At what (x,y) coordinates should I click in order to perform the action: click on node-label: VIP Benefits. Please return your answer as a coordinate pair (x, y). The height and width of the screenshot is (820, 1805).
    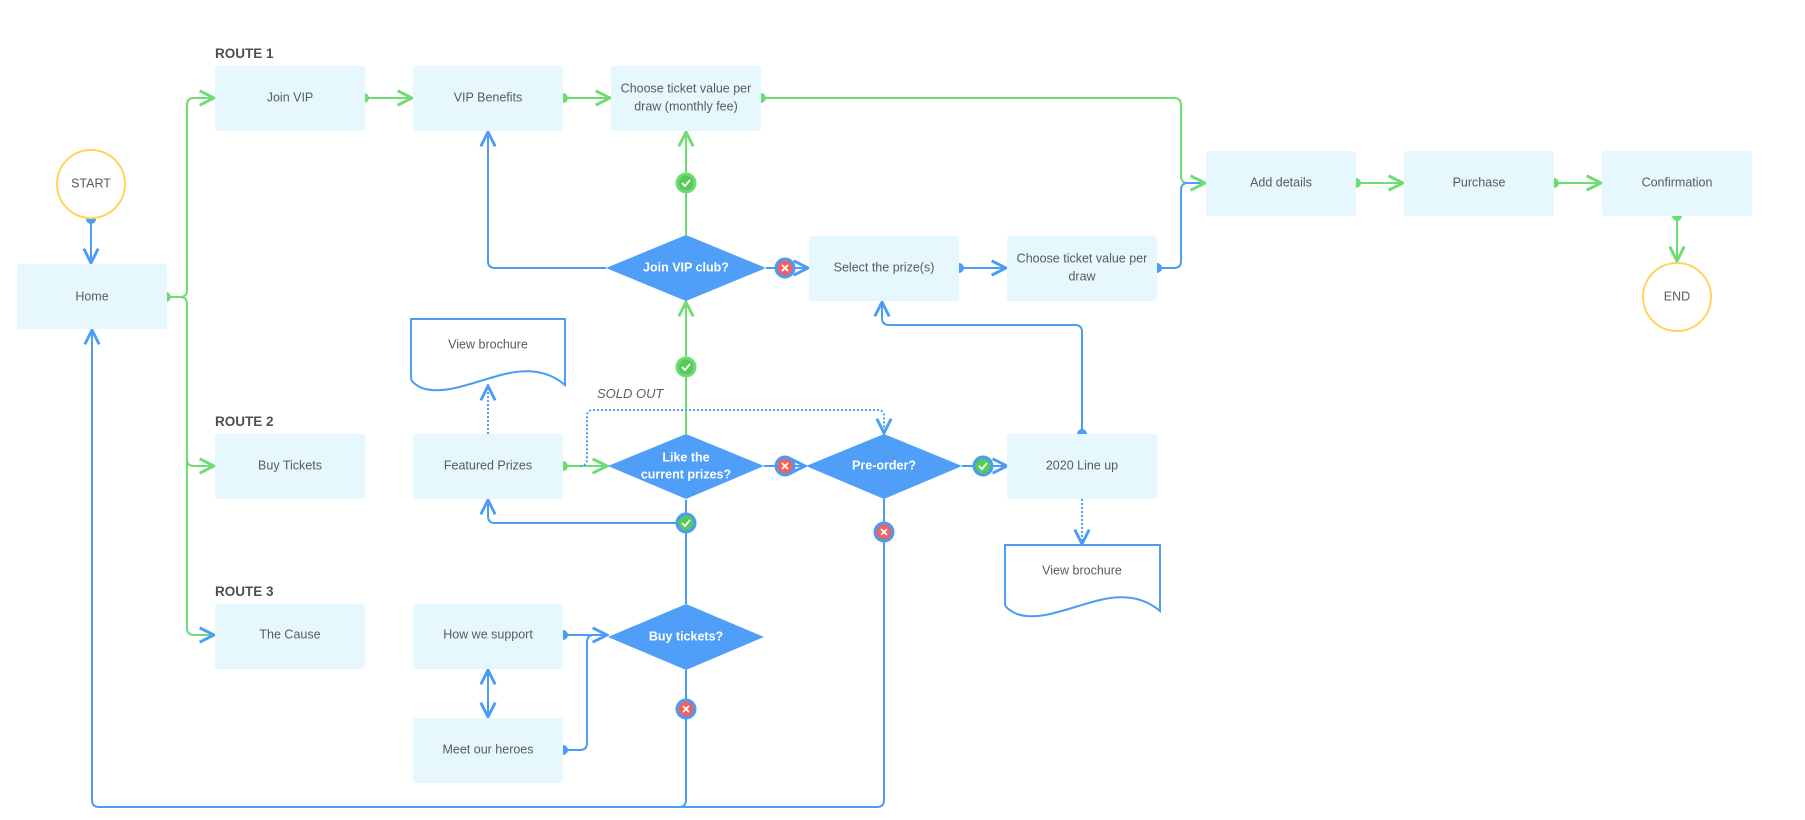
    Looking at the image, I should click on (488, 97).